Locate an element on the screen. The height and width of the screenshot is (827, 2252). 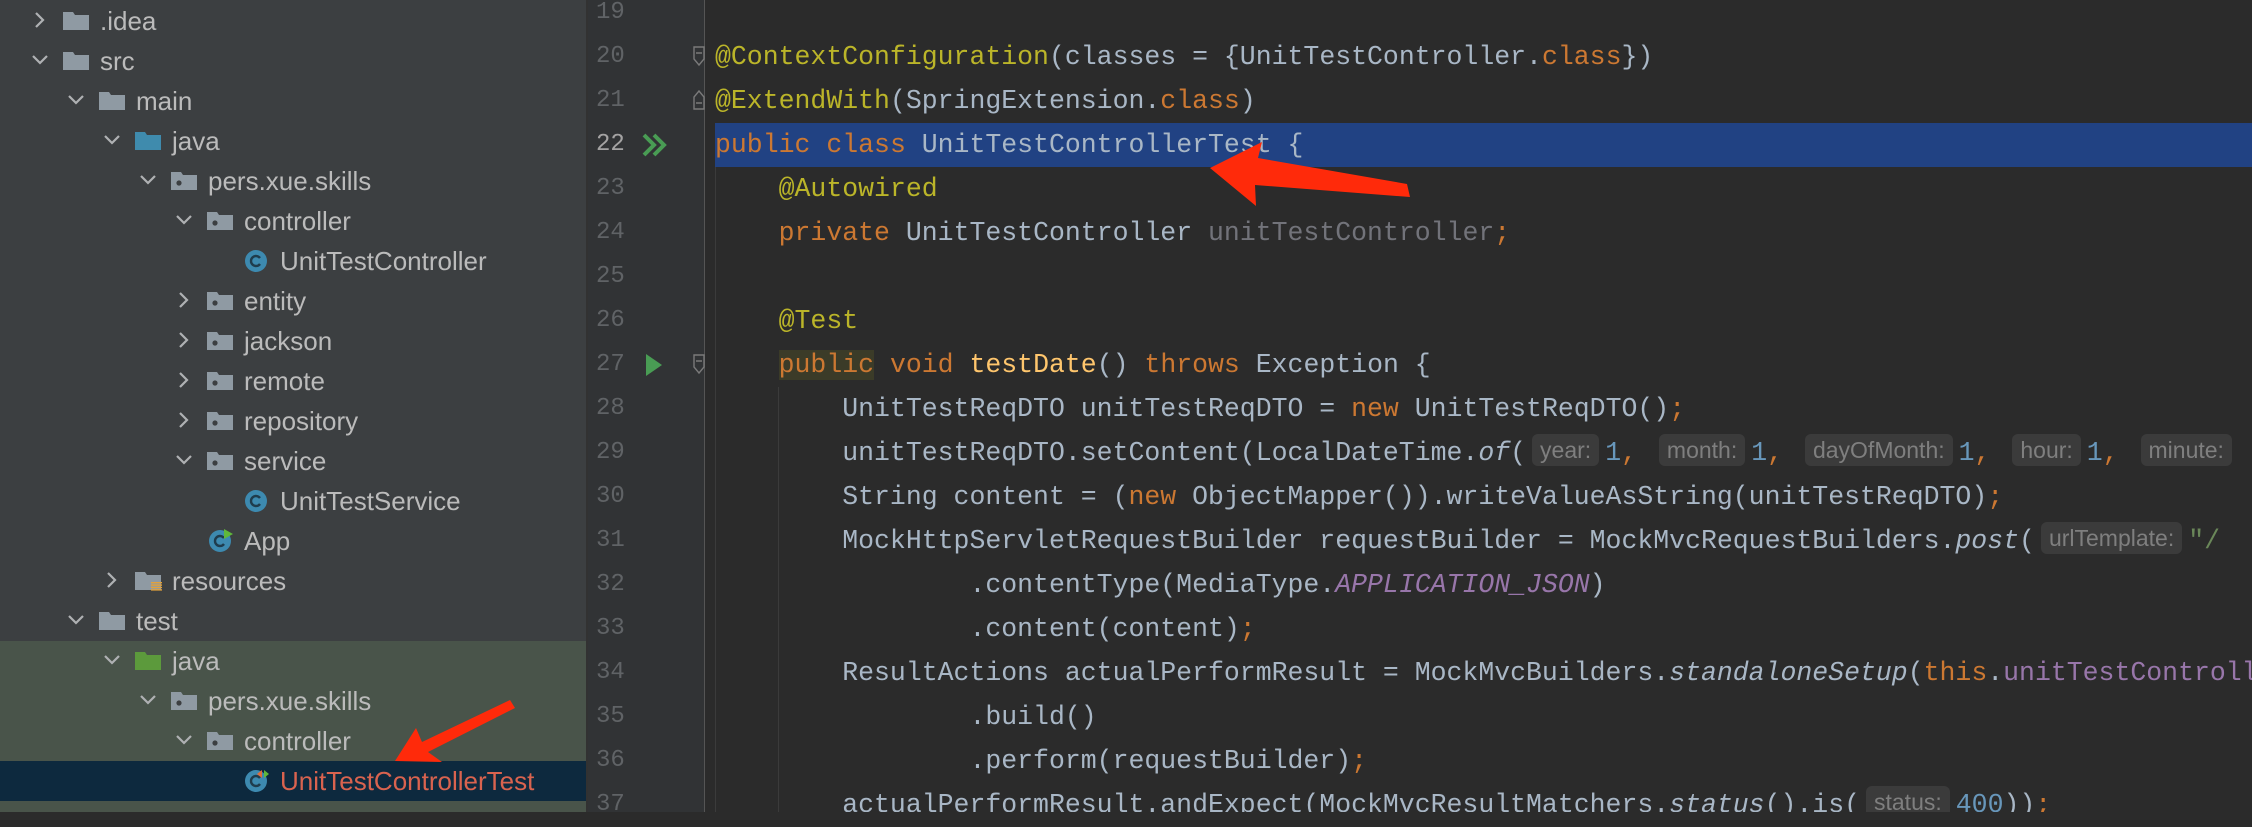
line-number: 33 is located at coordinates (610, 628).